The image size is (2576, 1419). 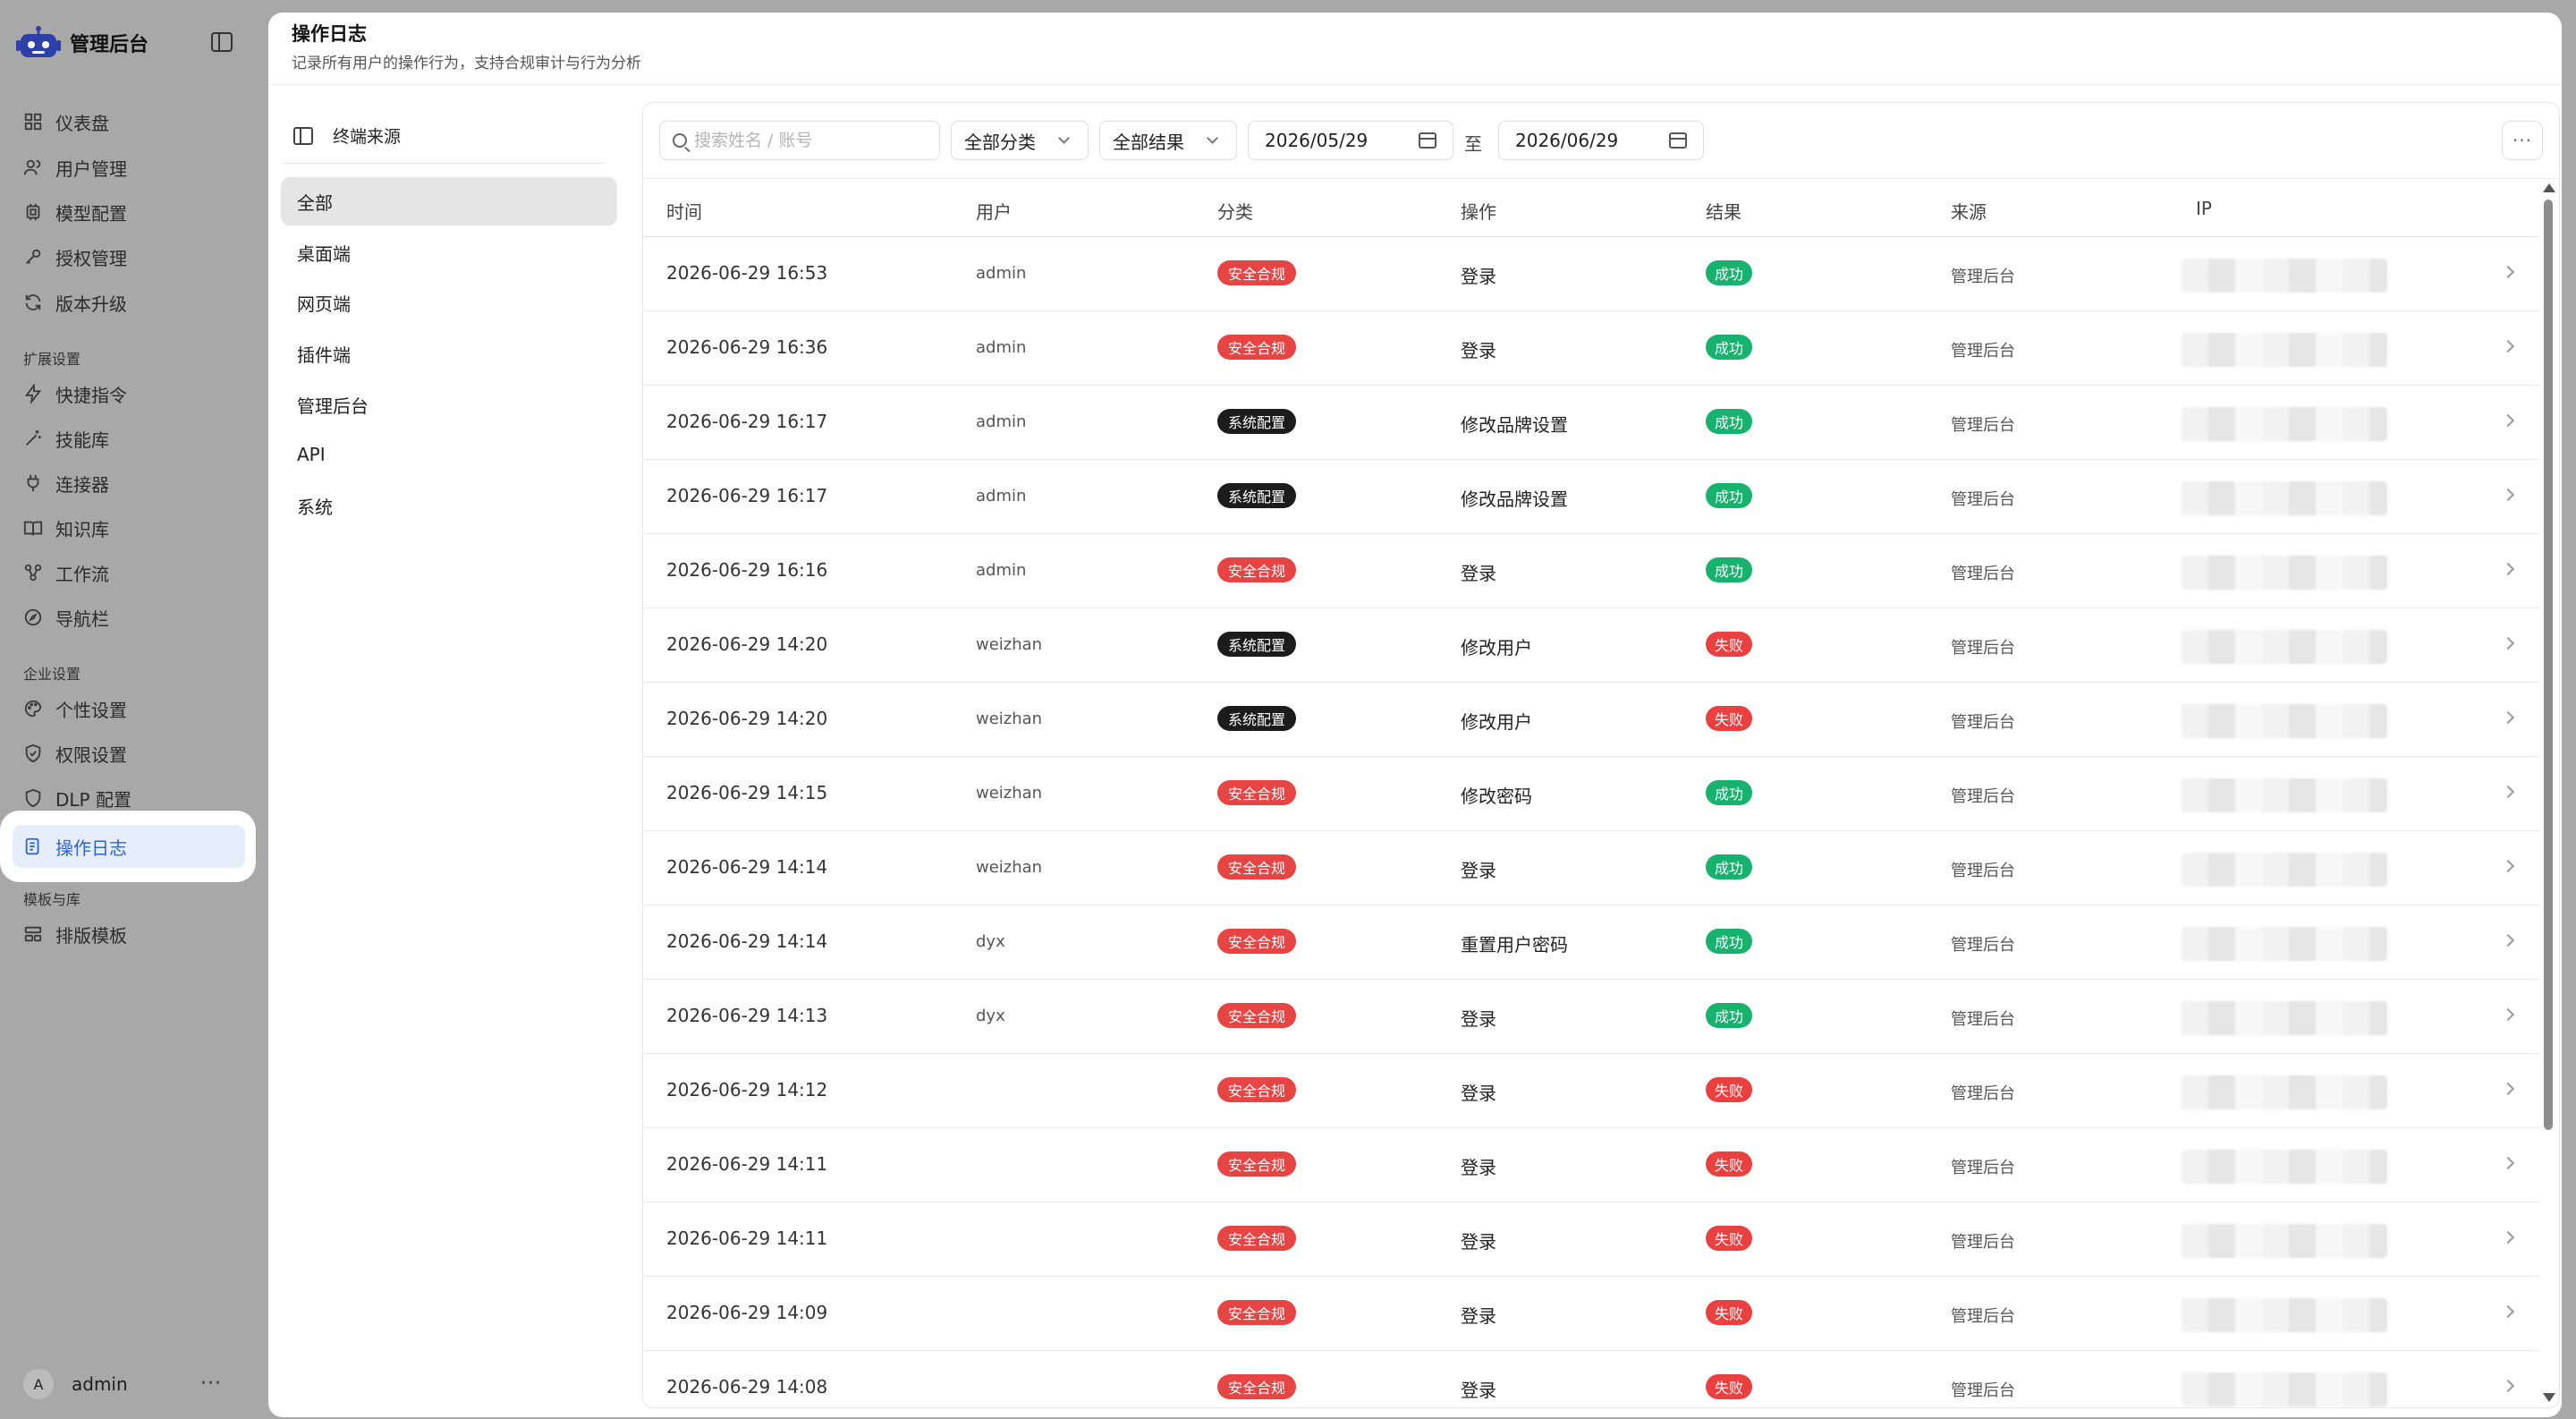 What do you see at coordinates (449, 302) in the screenshot?
I see `filter-item: 网页端` at bounding box center [449, 302].